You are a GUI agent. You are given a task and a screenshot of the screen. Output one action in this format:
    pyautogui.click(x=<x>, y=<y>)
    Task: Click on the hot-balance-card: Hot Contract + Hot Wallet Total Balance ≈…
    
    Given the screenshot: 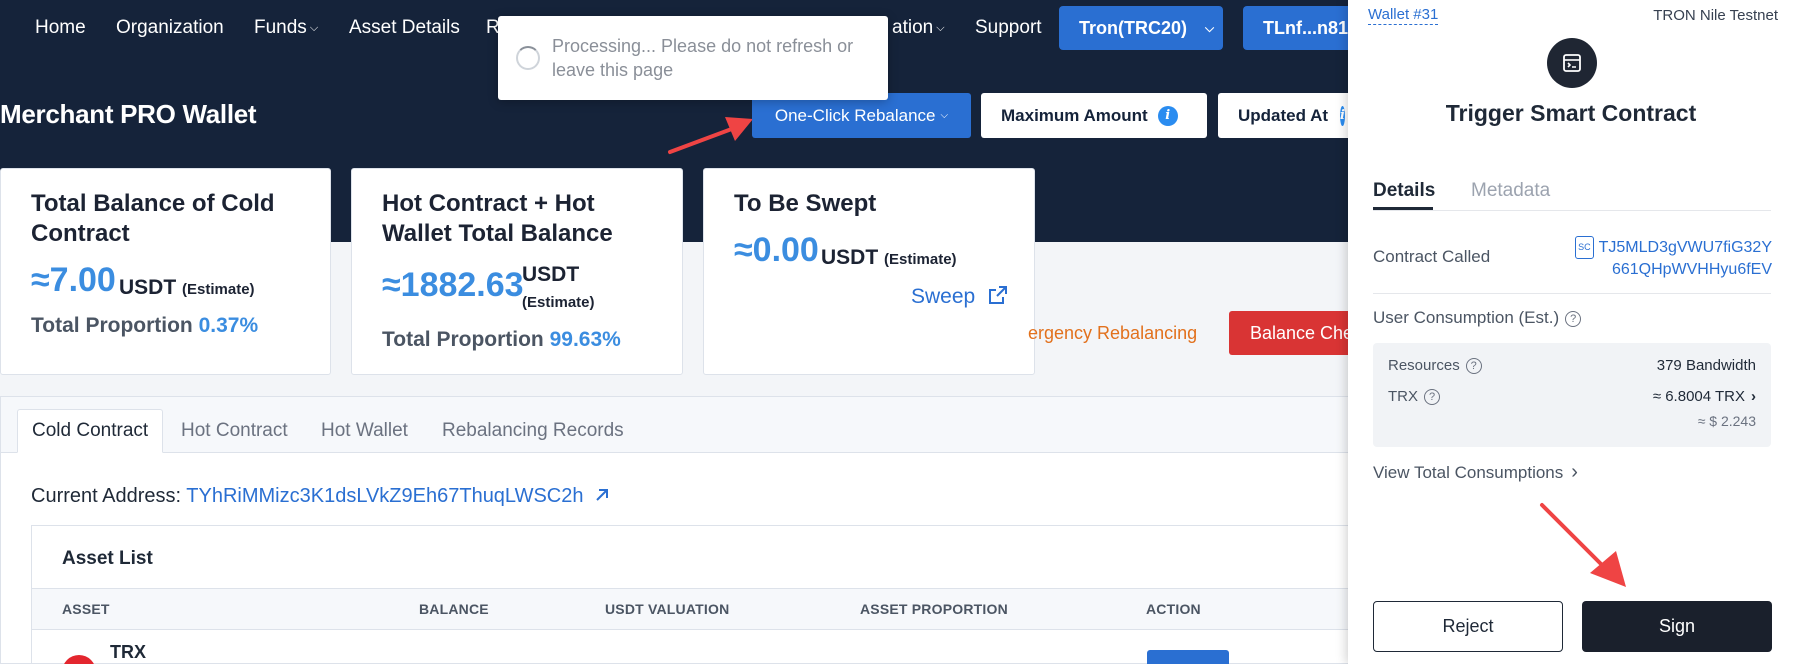 What is the action you would take?
    pyautogui.click(x=517, y=271)
    